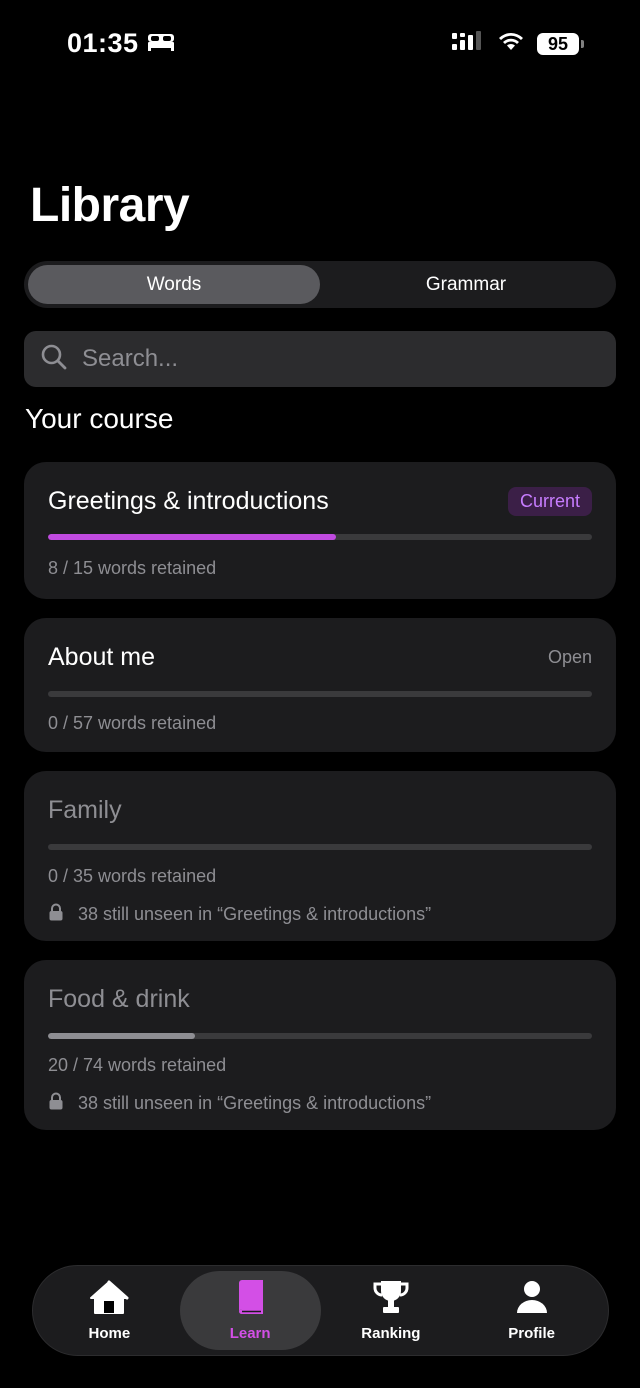  I want to click on retained-count: 20 / 74 words retained, so click(137, 1065).